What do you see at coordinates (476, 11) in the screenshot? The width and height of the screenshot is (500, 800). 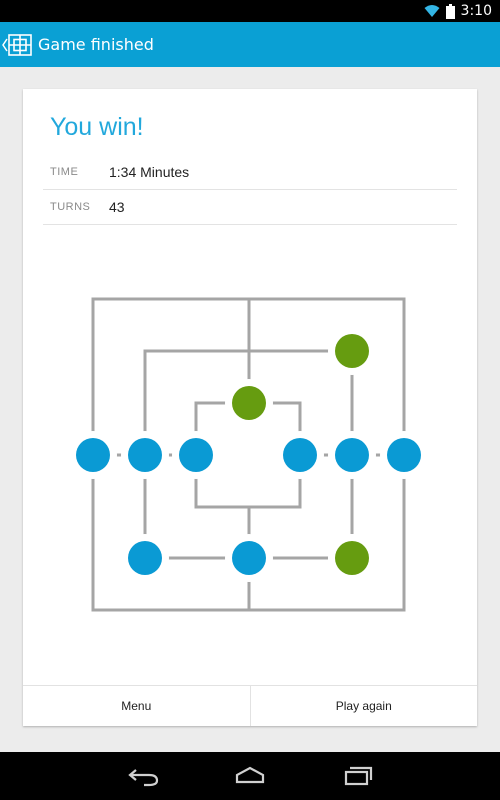 I see `status-time: 3:10` at bounding box center [476, 11].